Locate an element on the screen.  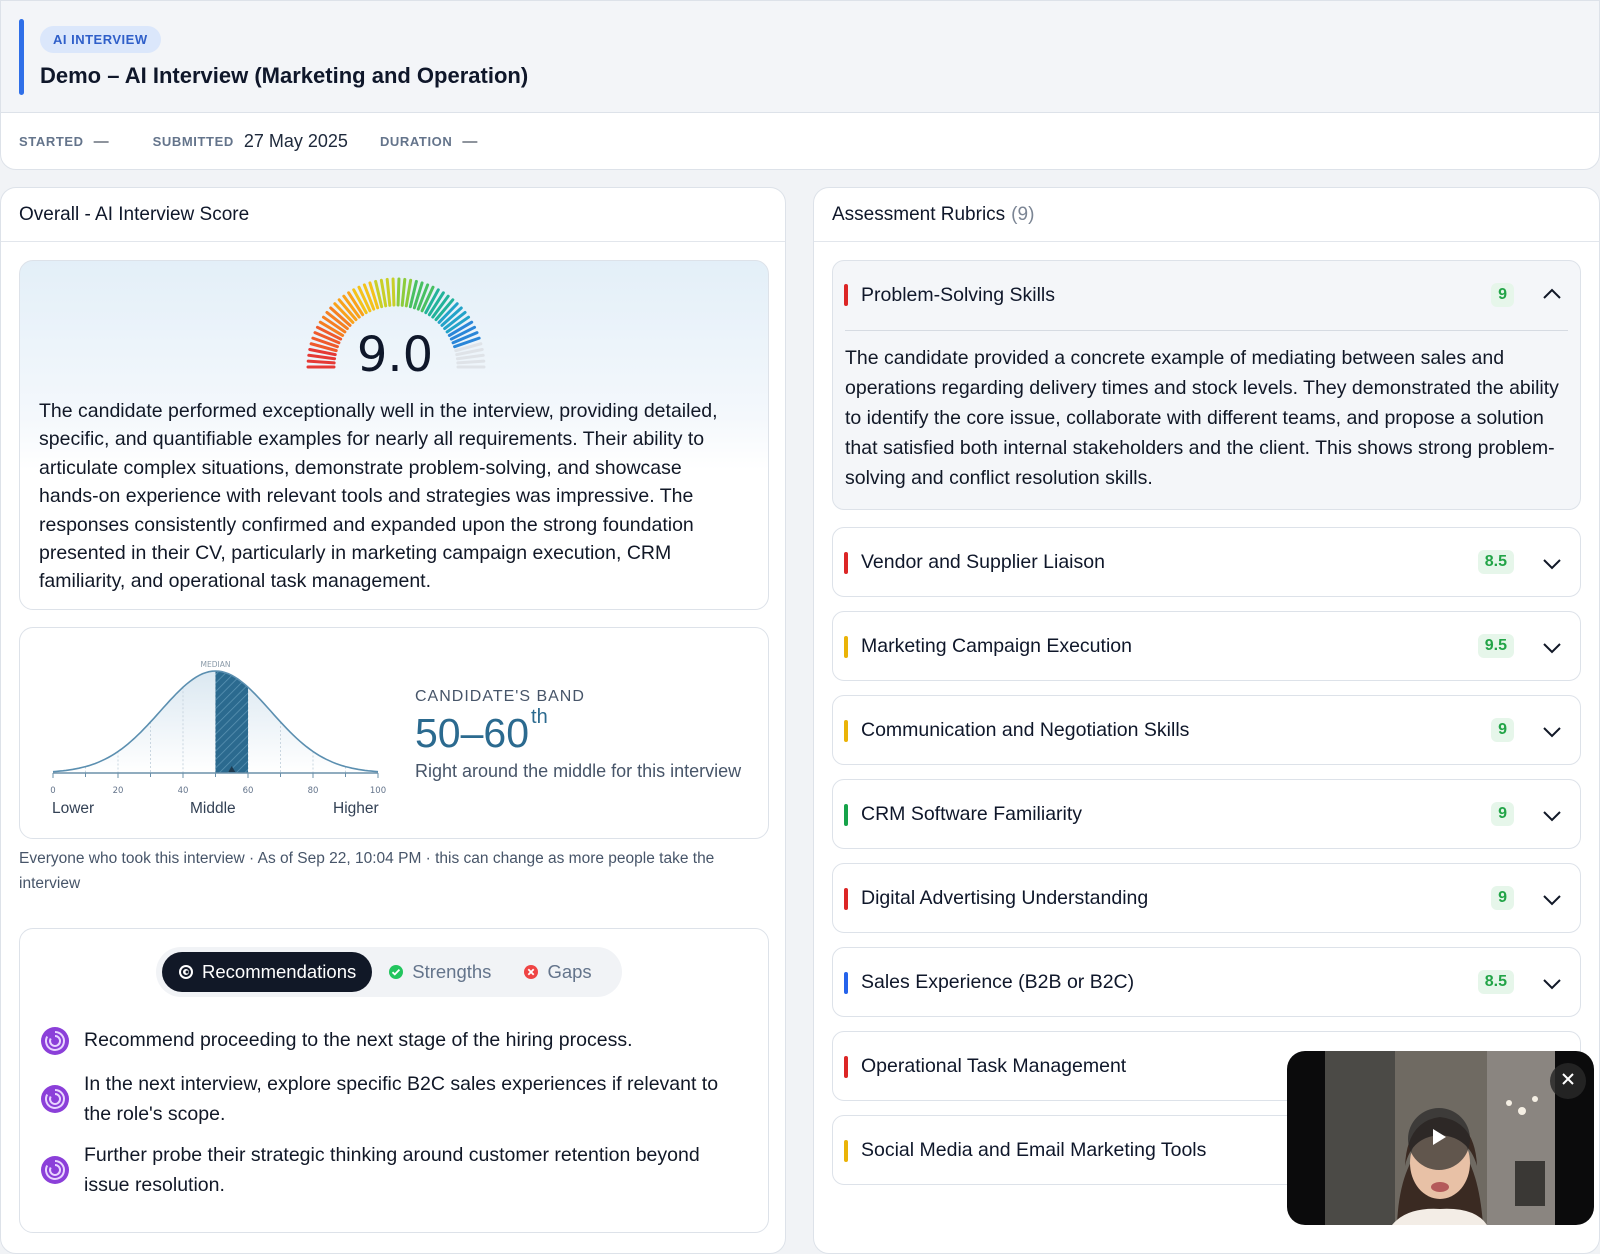
close-icon is located at coordinates (1568, 1081).